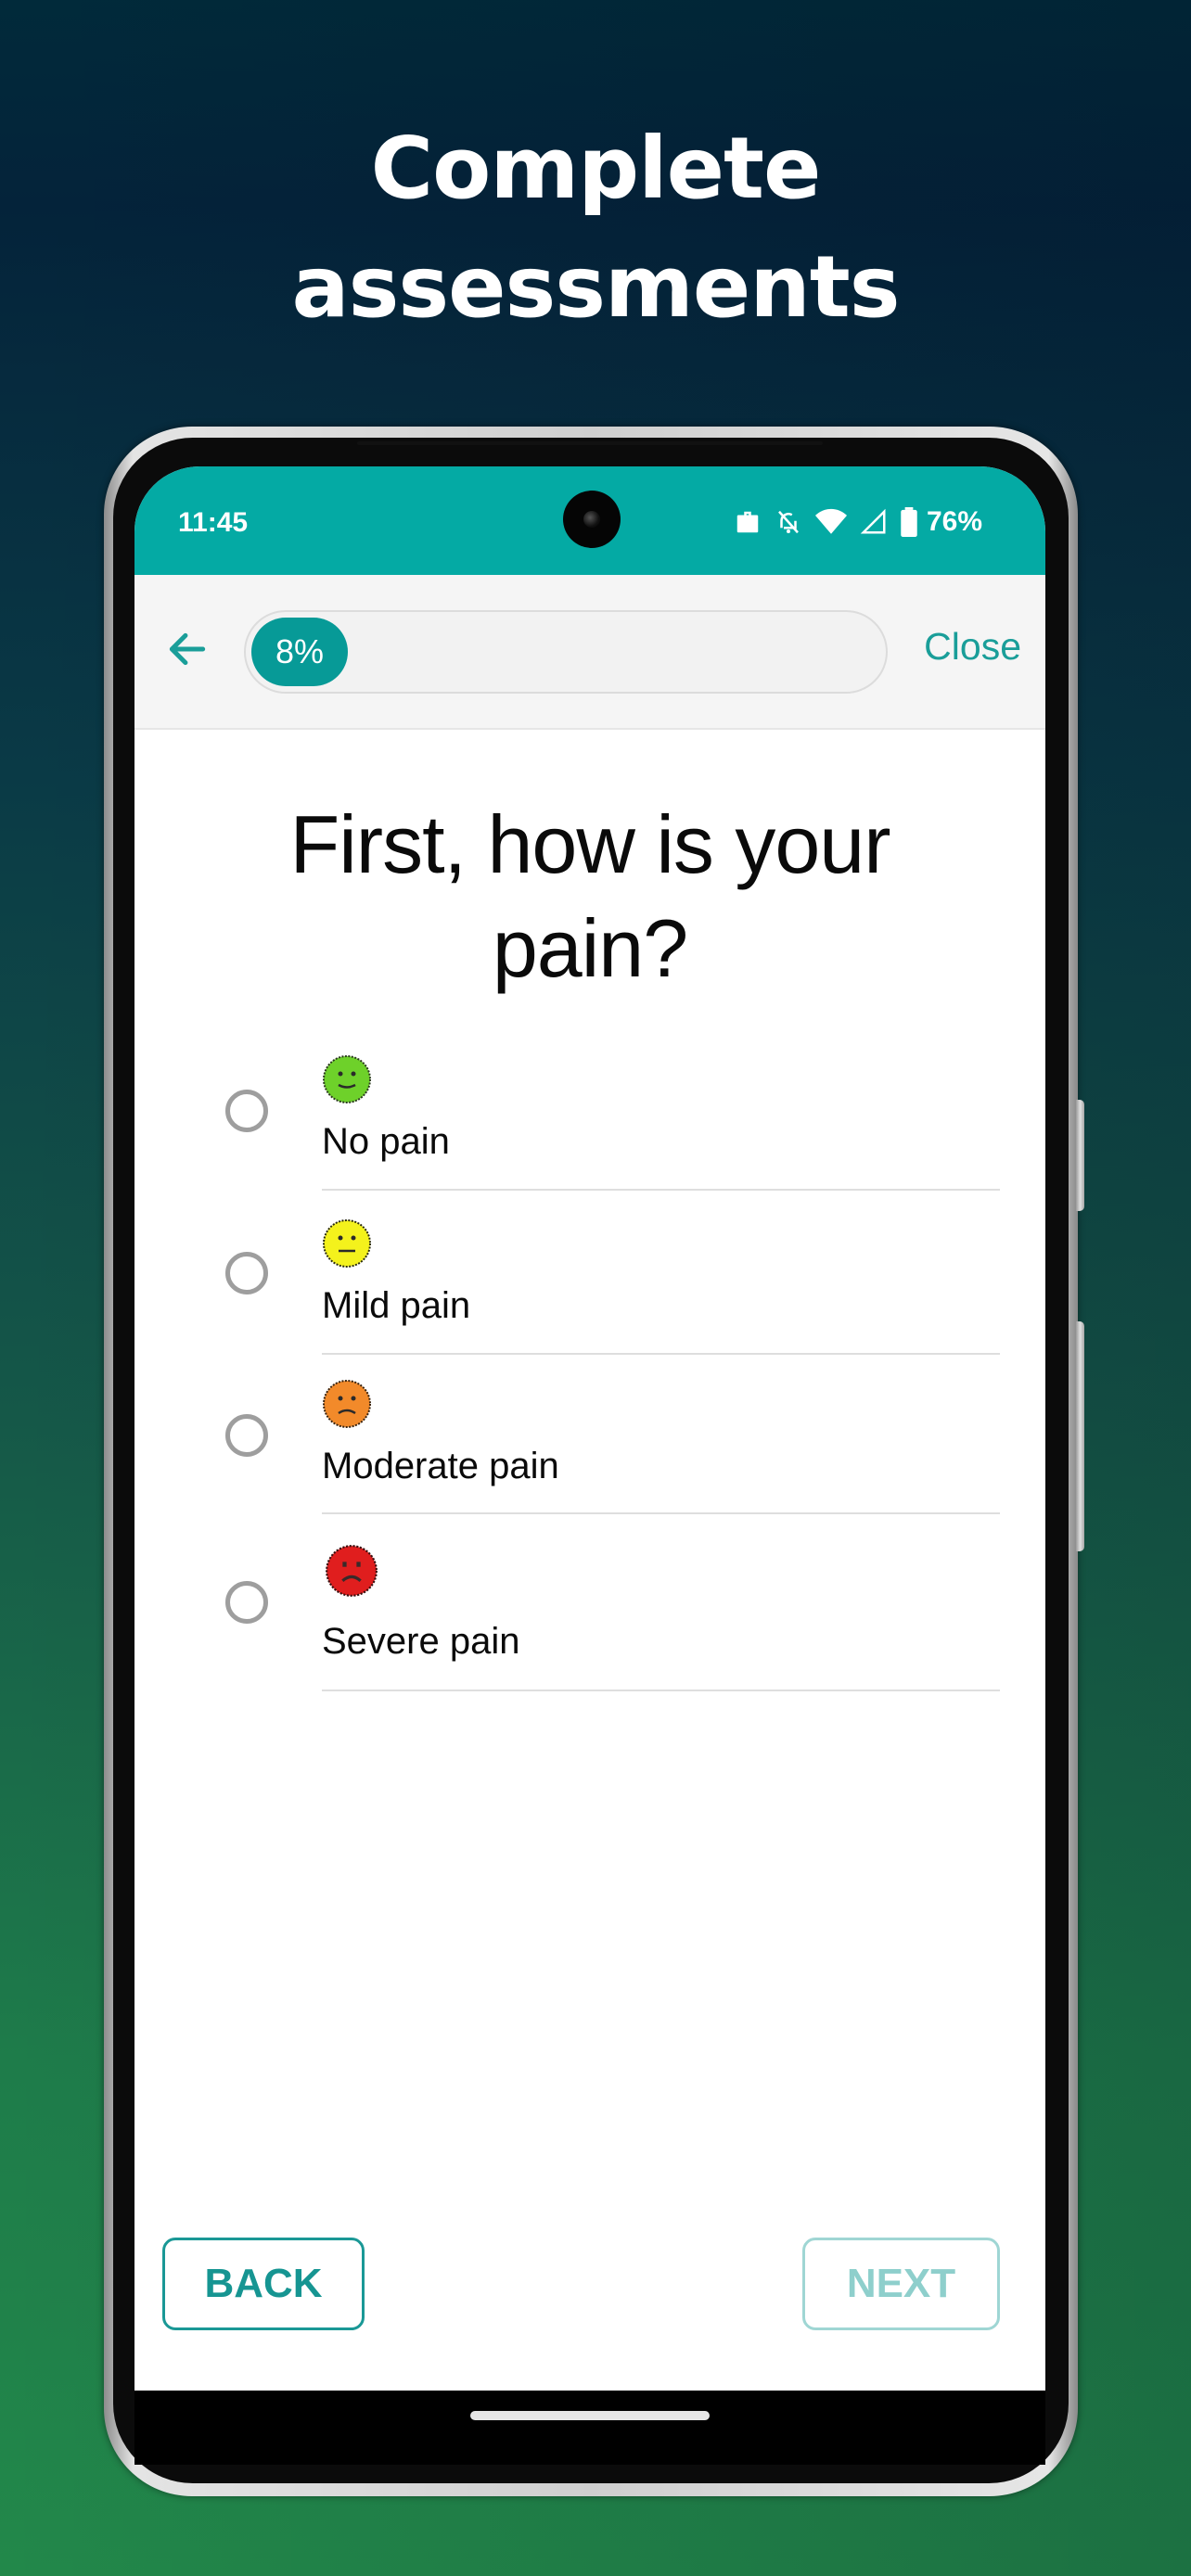 The image size is (1191, 2576). I want to click on progress-bar: 8%, so click(566, 652).